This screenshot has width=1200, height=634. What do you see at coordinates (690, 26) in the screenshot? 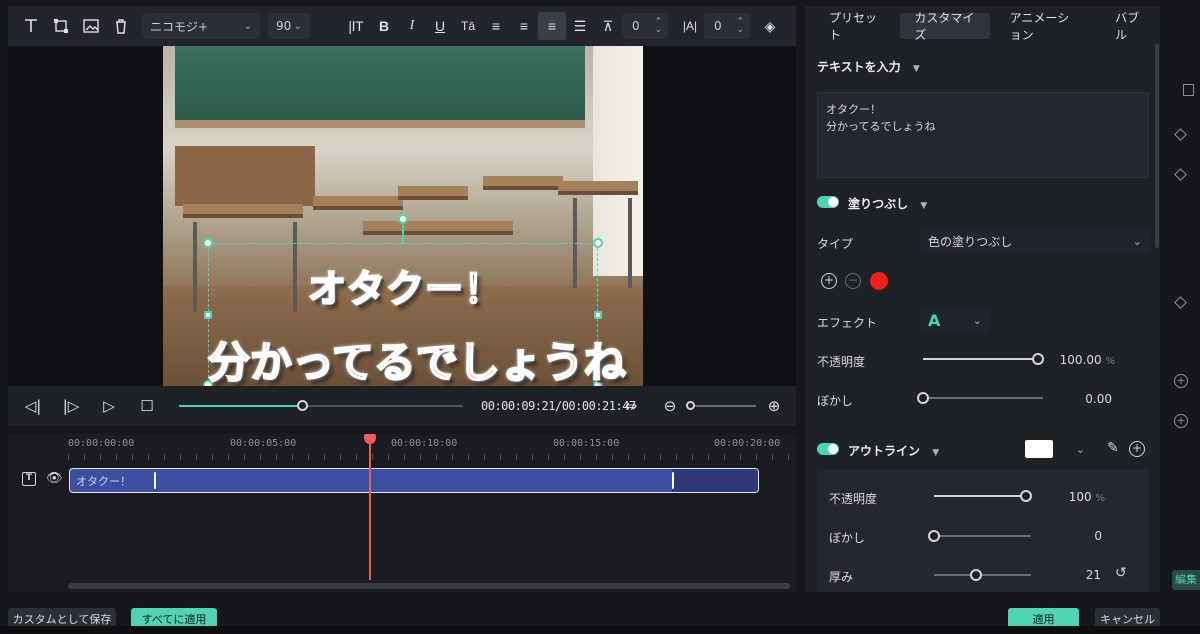
I see `line-spacing-icon: |A|` at bounding box center [690, 26].